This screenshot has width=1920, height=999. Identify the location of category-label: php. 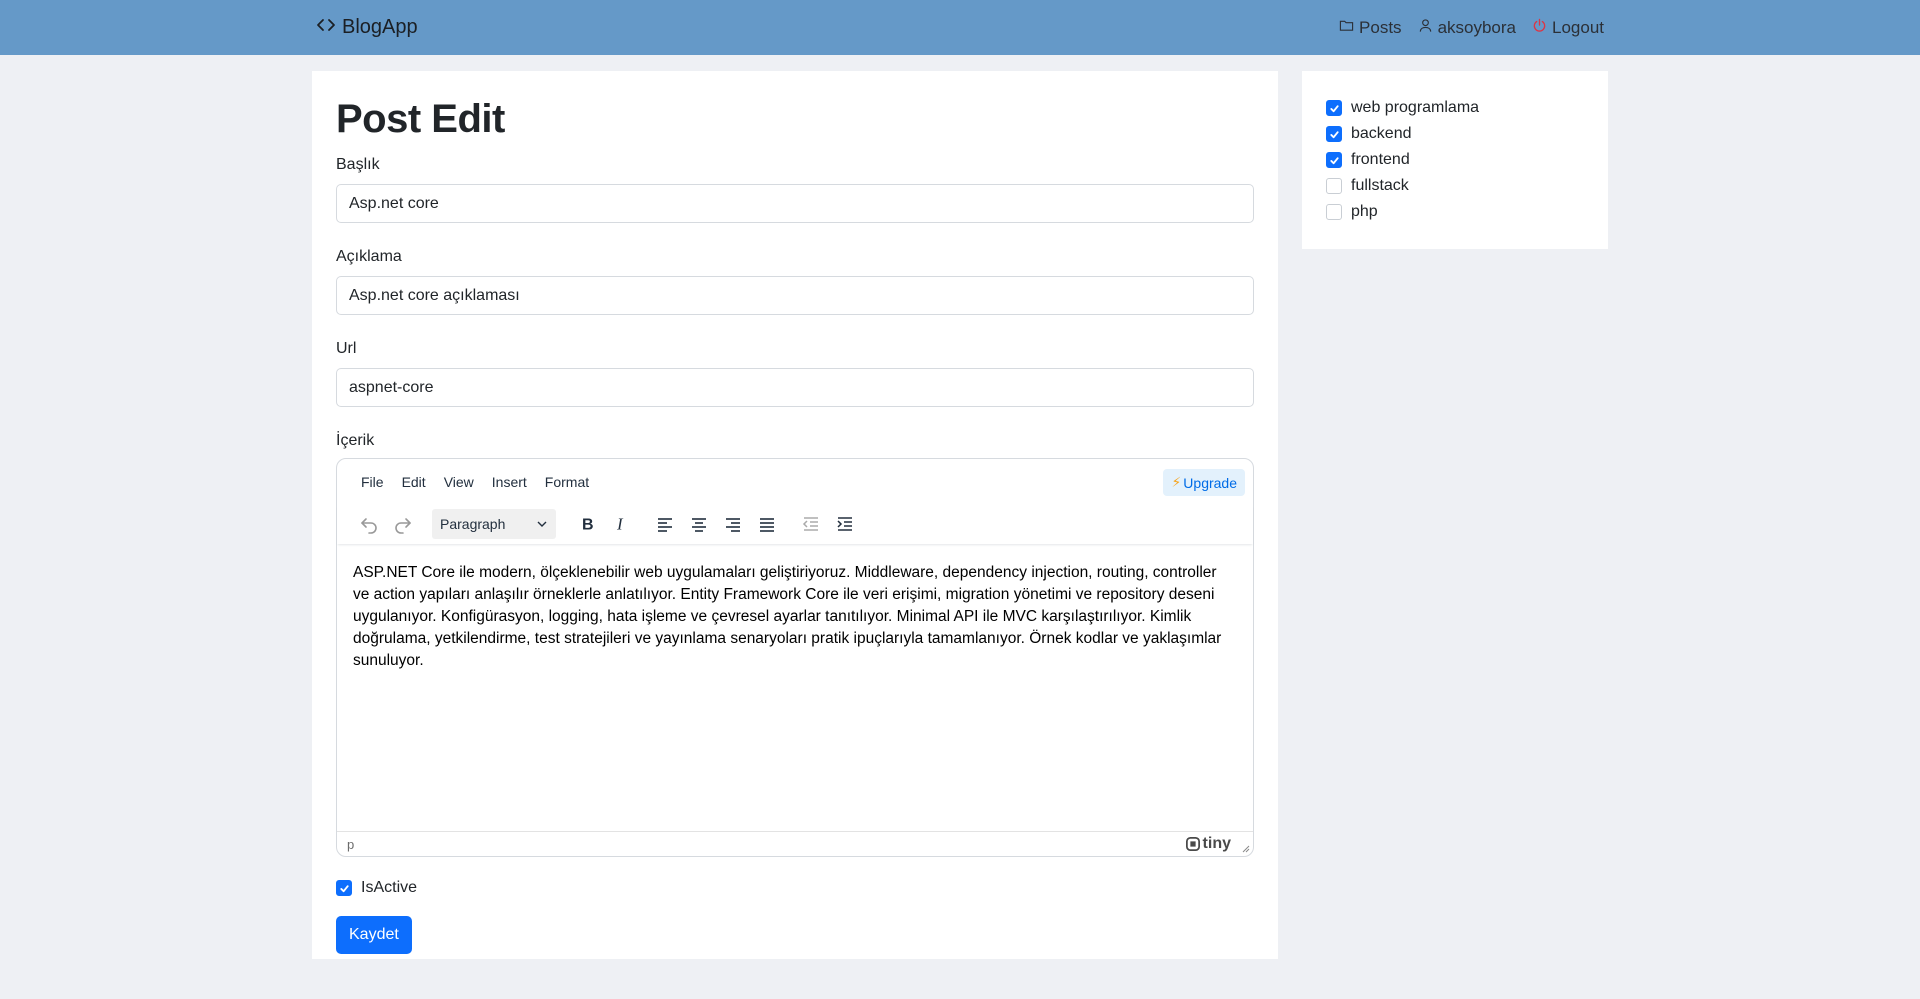
(1364, 211).